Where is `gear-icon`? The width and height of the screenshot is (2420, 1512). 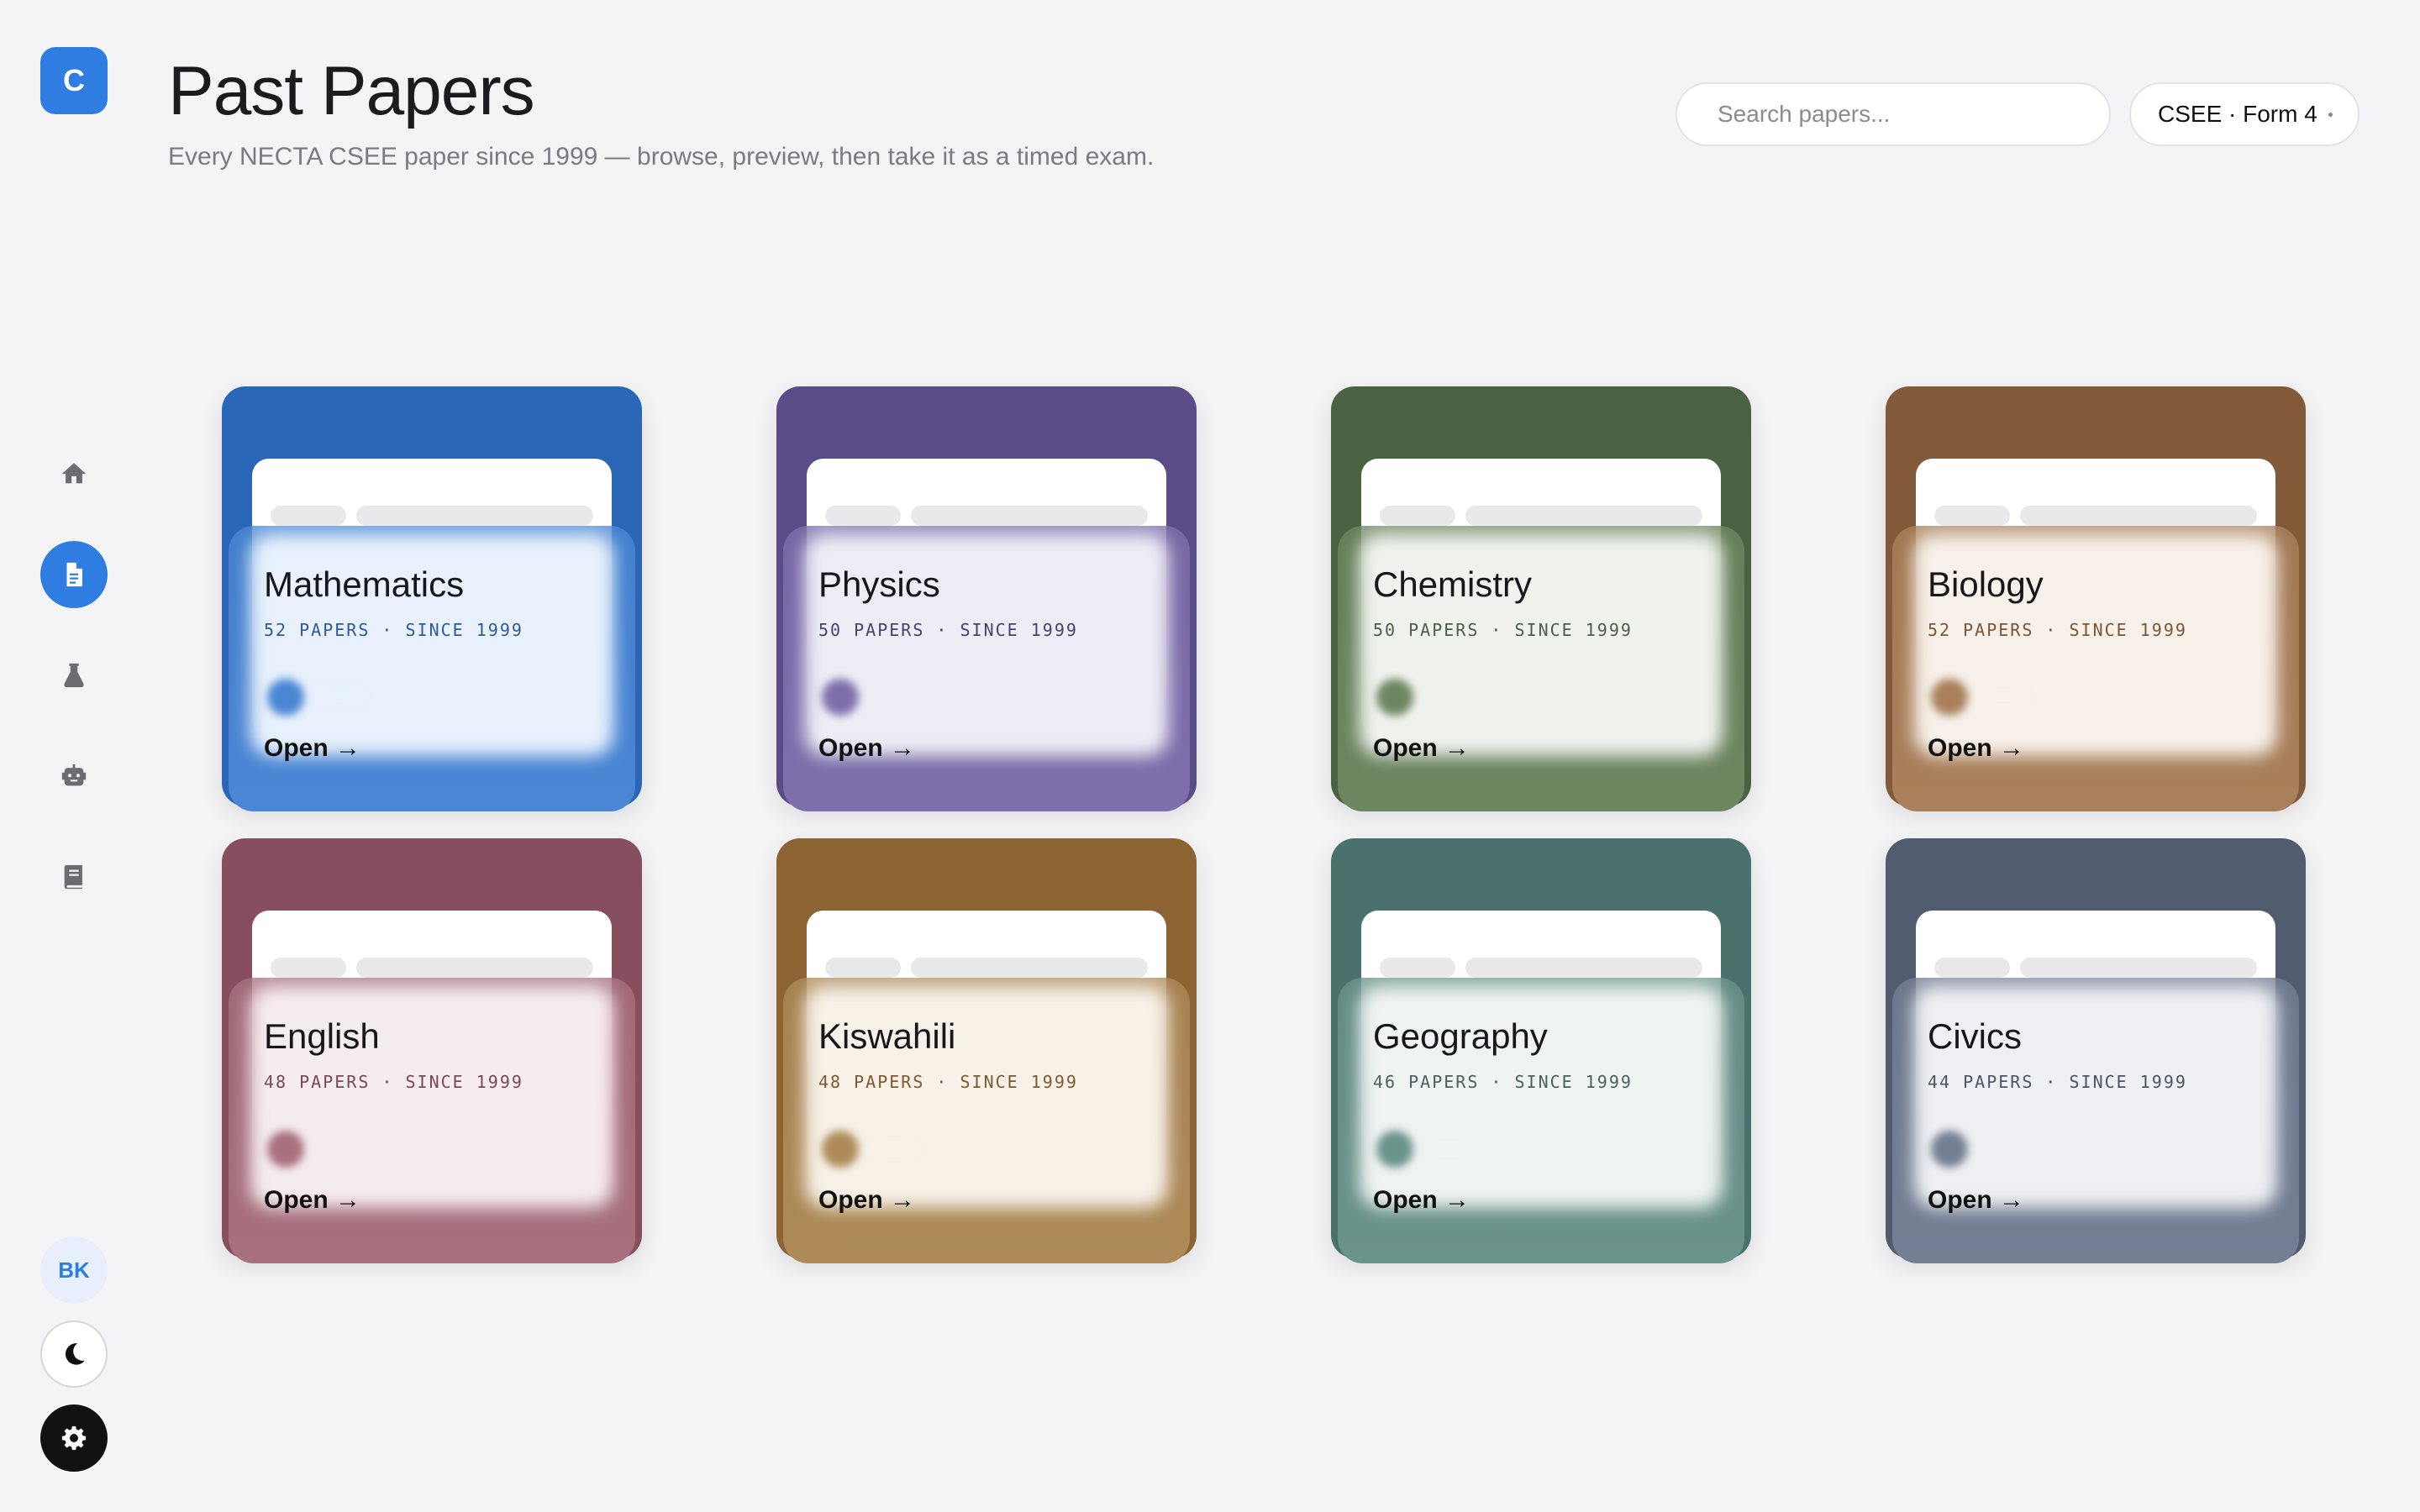
gear-icon is located at coordinates (74, 1438).